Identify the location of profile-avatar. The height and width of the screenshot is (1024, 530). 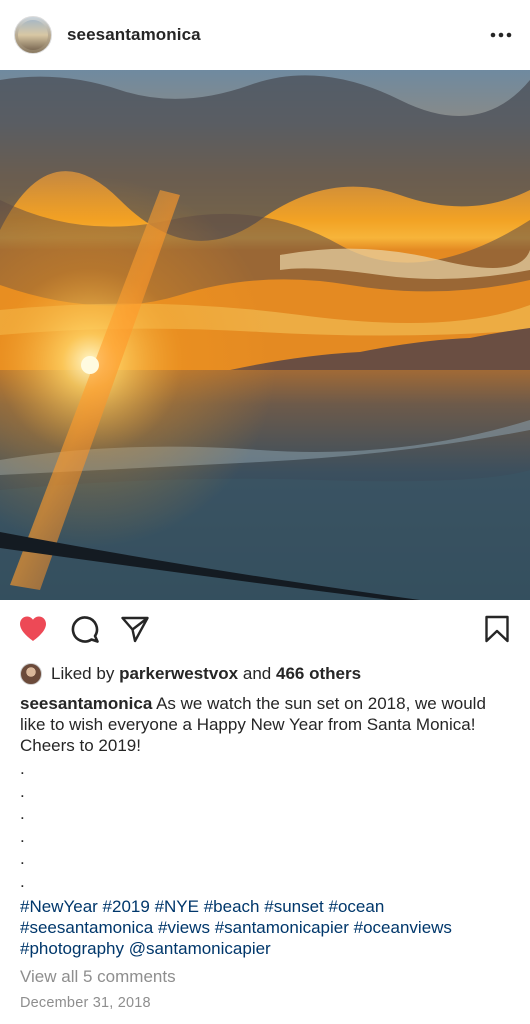
(33, 35).